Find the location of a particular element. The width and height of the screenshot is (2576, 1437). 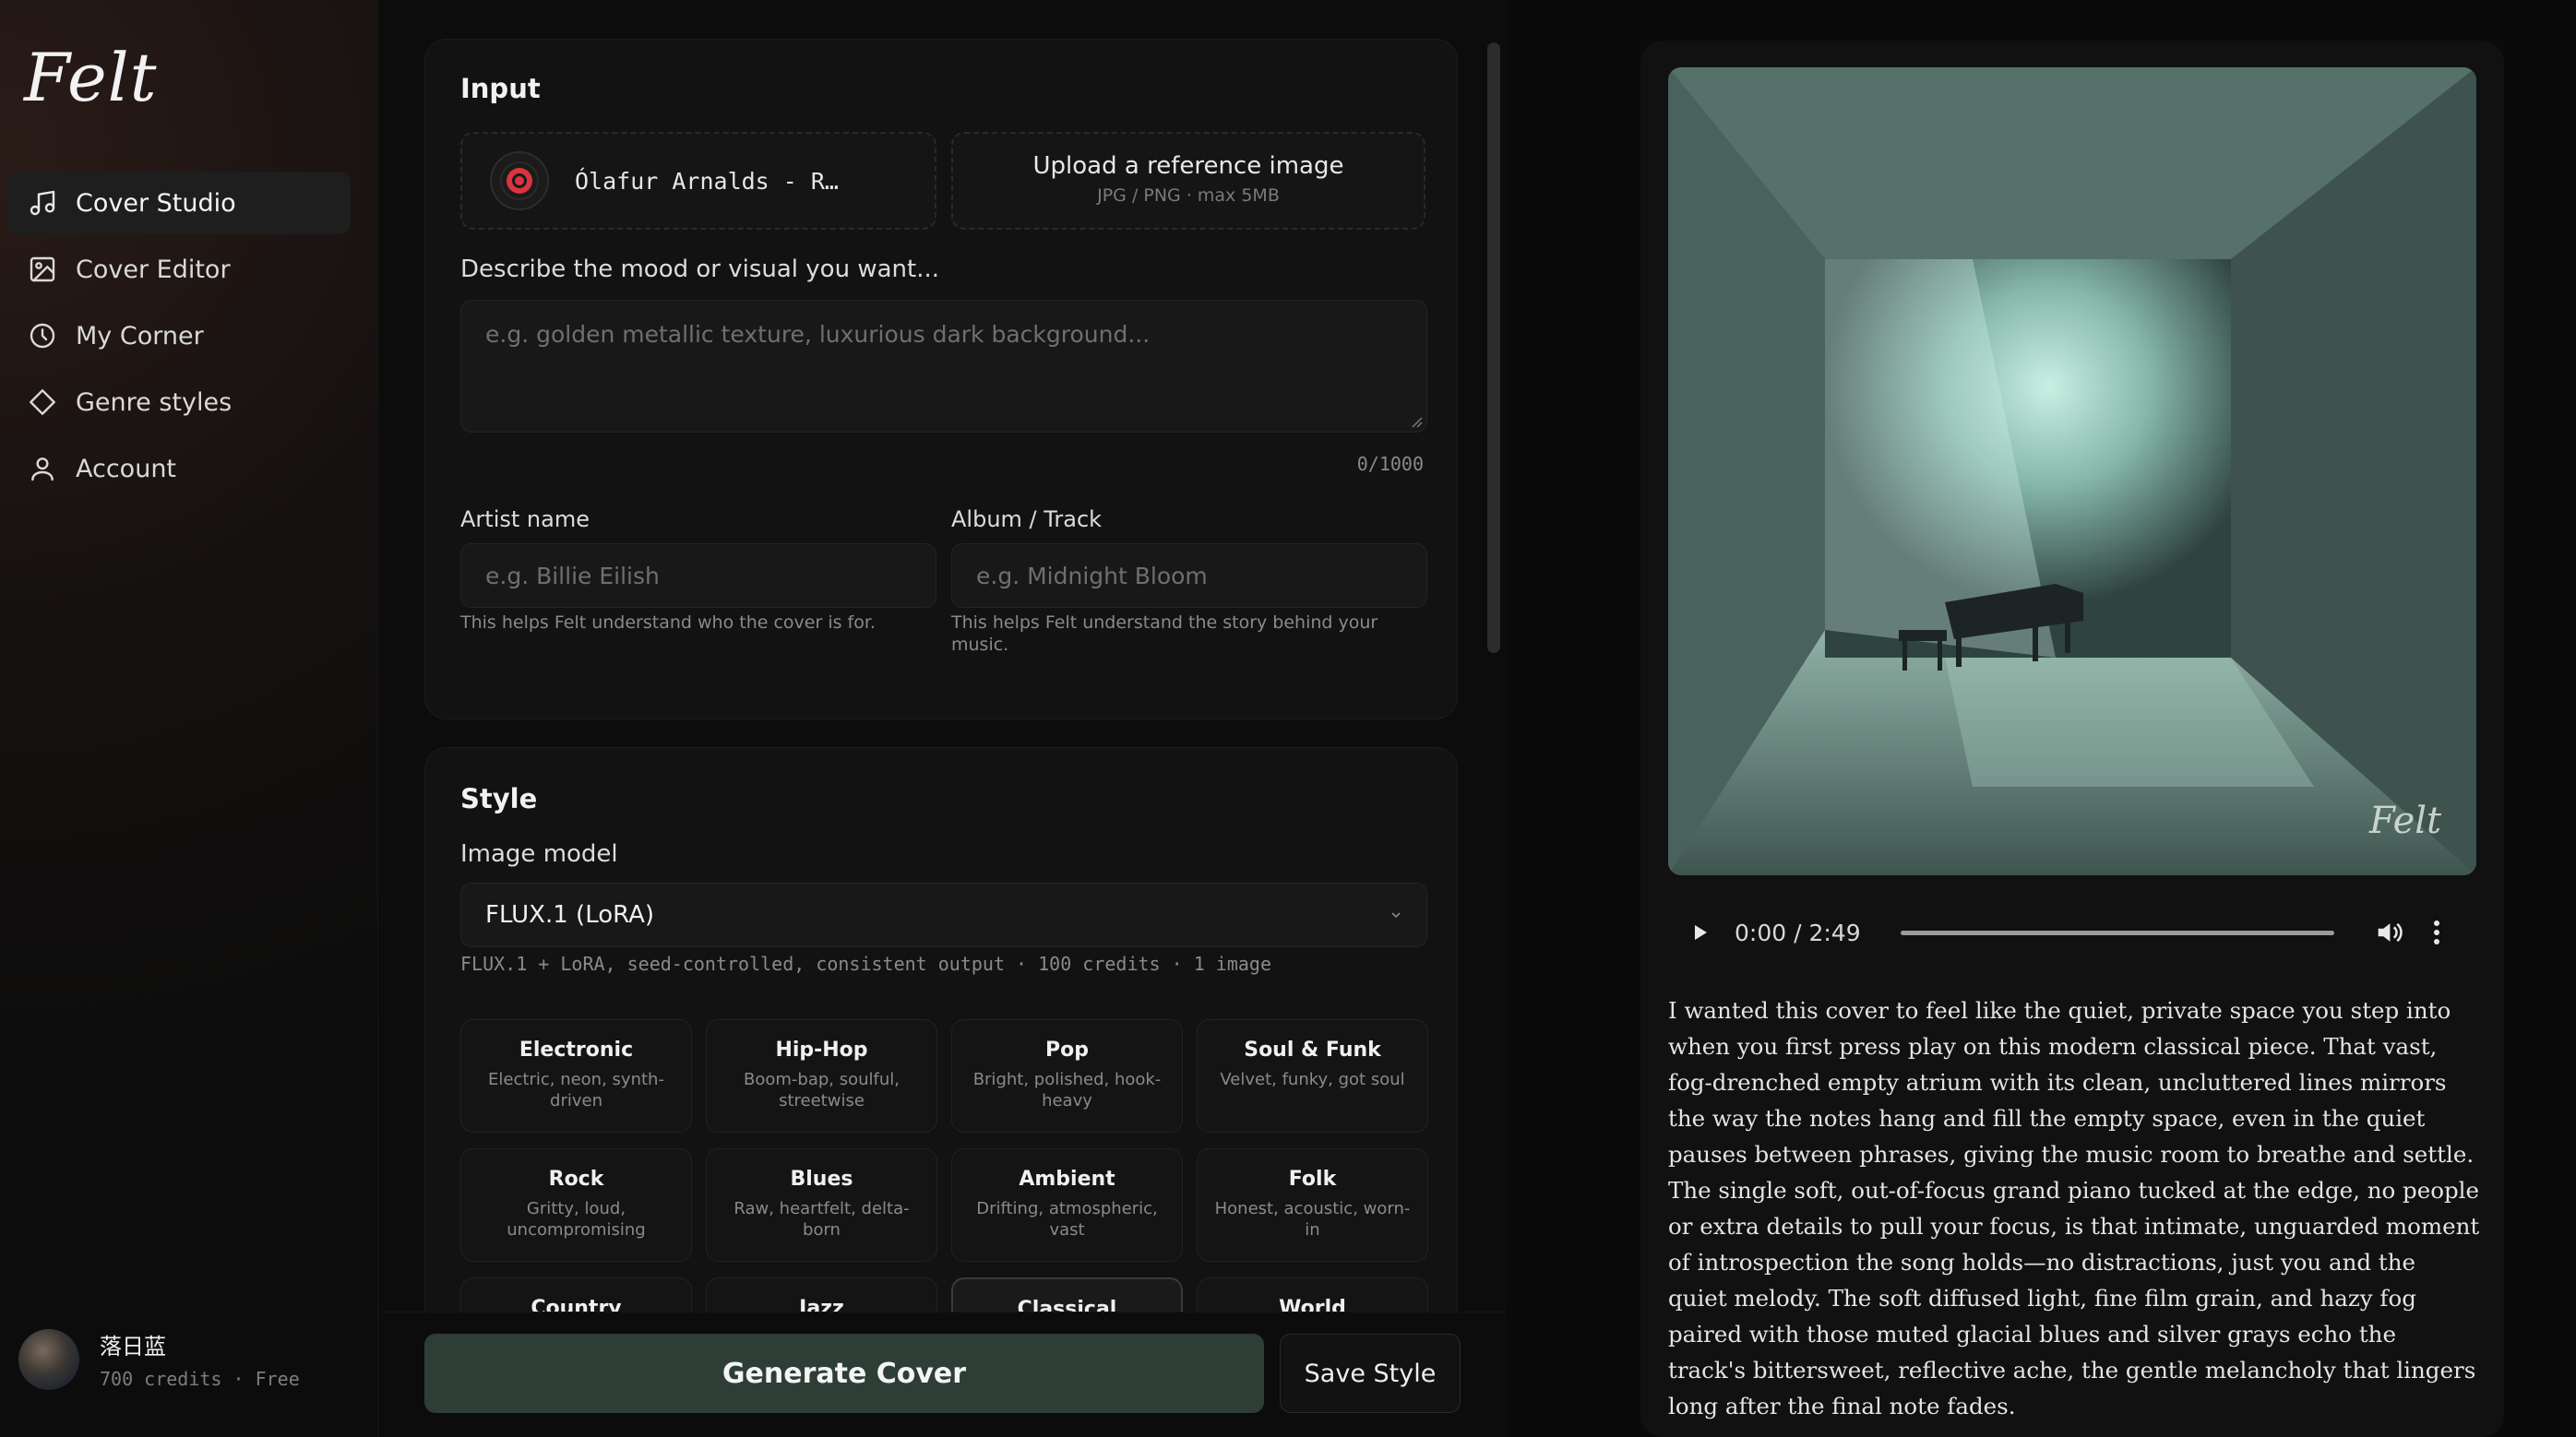

genre-desc-line-2: vast is located at coordinates (1067, 1230).